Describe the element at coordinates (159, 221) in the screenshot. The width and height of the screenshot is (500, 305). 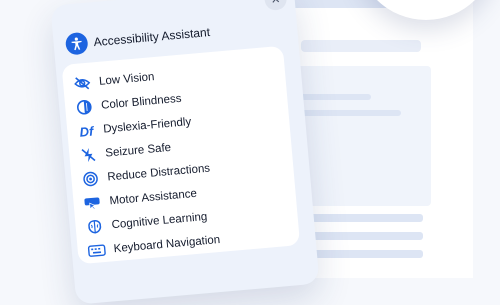
I see `list-item-label: Cognitive Learning` at that location.